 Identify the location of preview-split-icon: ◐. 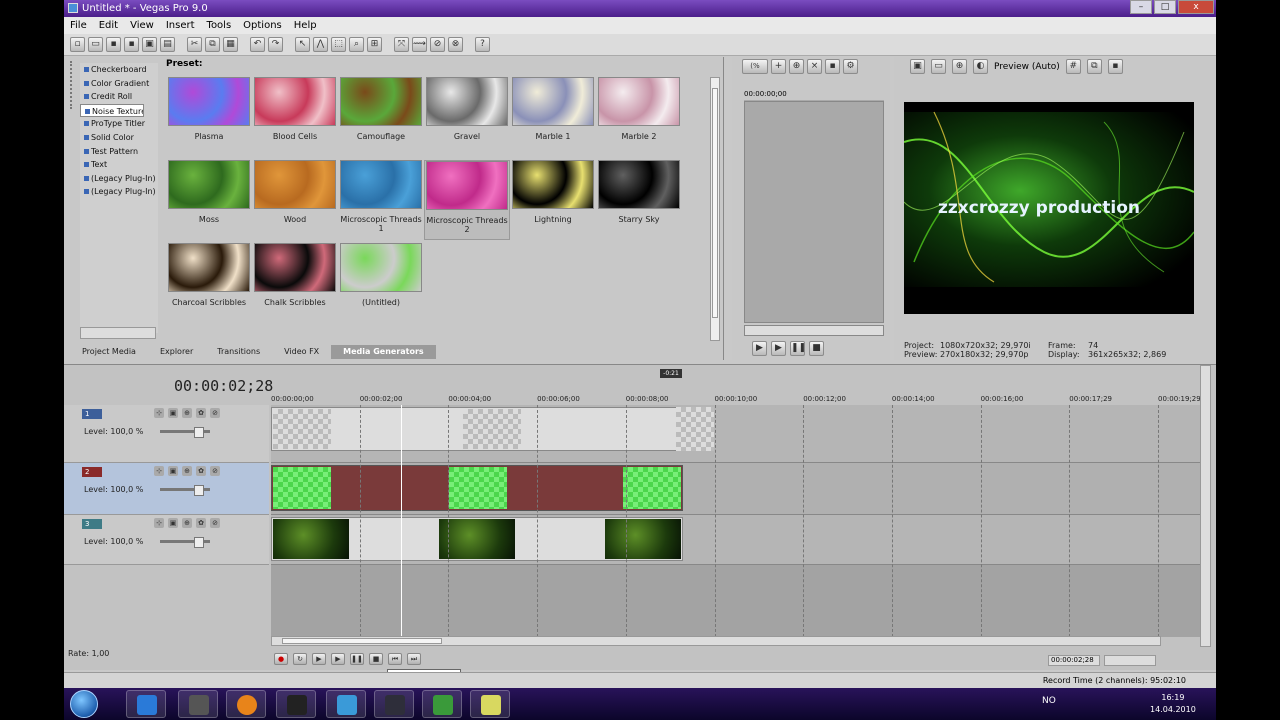
(980, 66).